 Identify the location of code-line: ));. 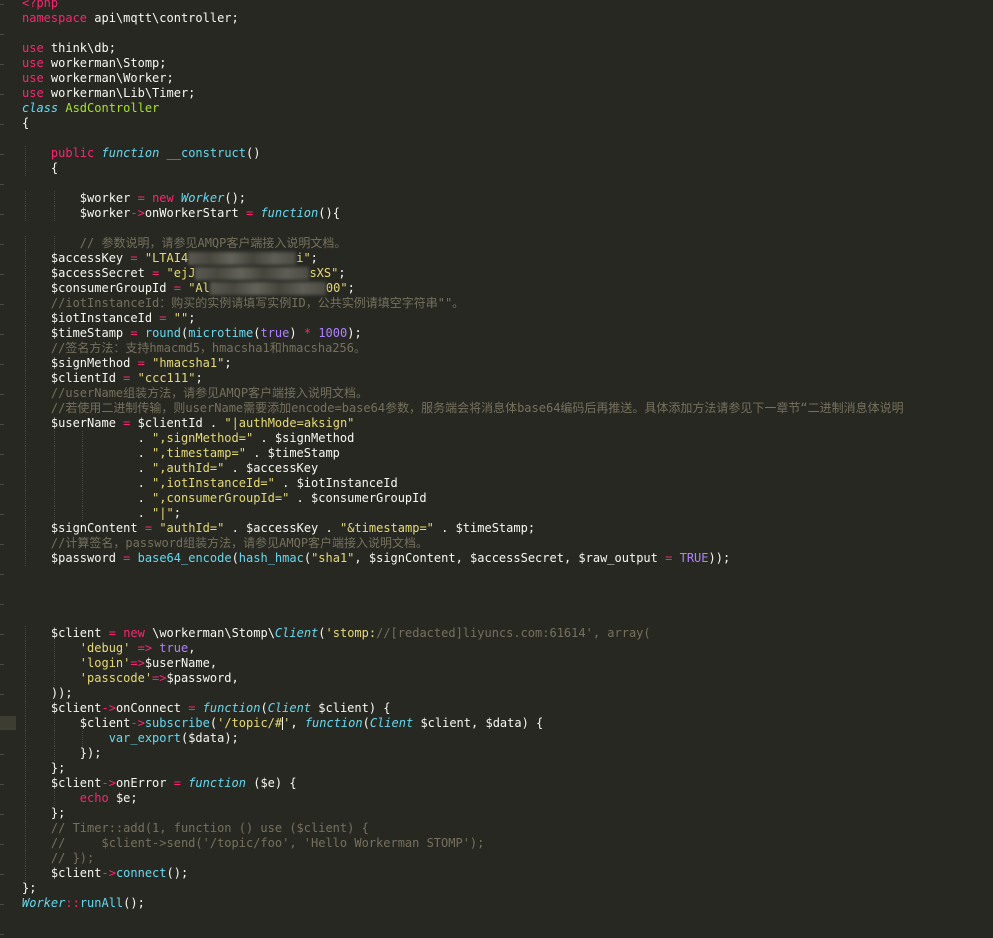
(507, 693).